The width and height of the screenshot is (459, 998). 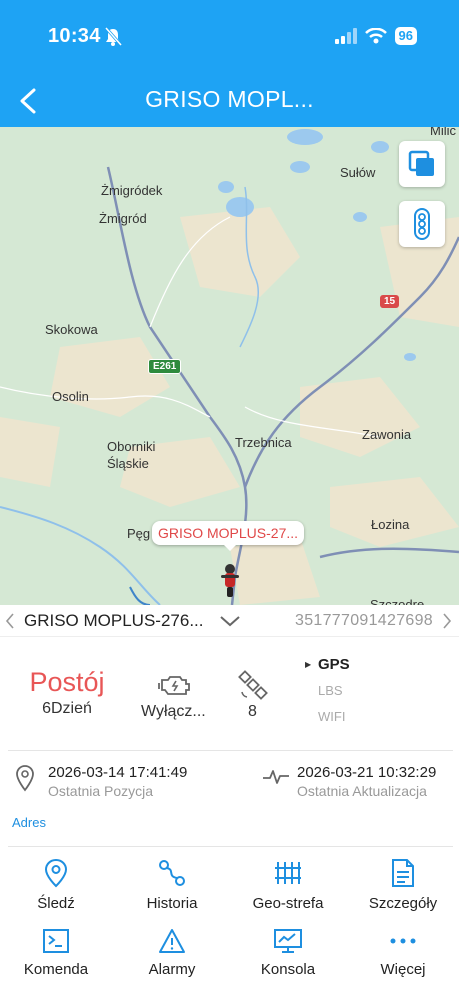 I want to click on satellite-count: 8, so click(x=252, y=711).